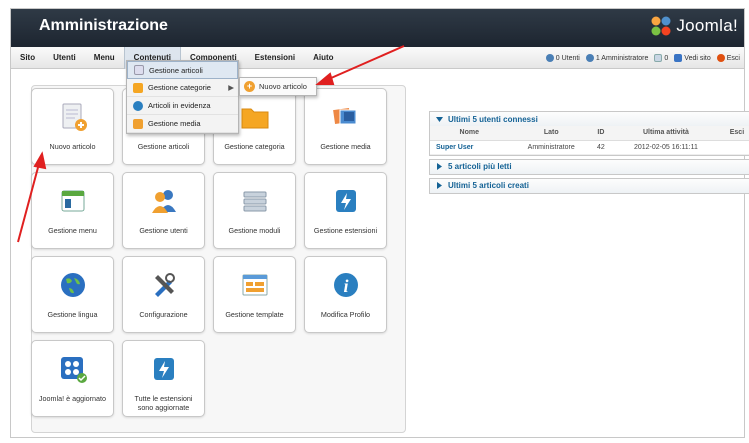  I want to click on submenu-nuovo-articolo: + Nuovo articolo, so click(278, 86).